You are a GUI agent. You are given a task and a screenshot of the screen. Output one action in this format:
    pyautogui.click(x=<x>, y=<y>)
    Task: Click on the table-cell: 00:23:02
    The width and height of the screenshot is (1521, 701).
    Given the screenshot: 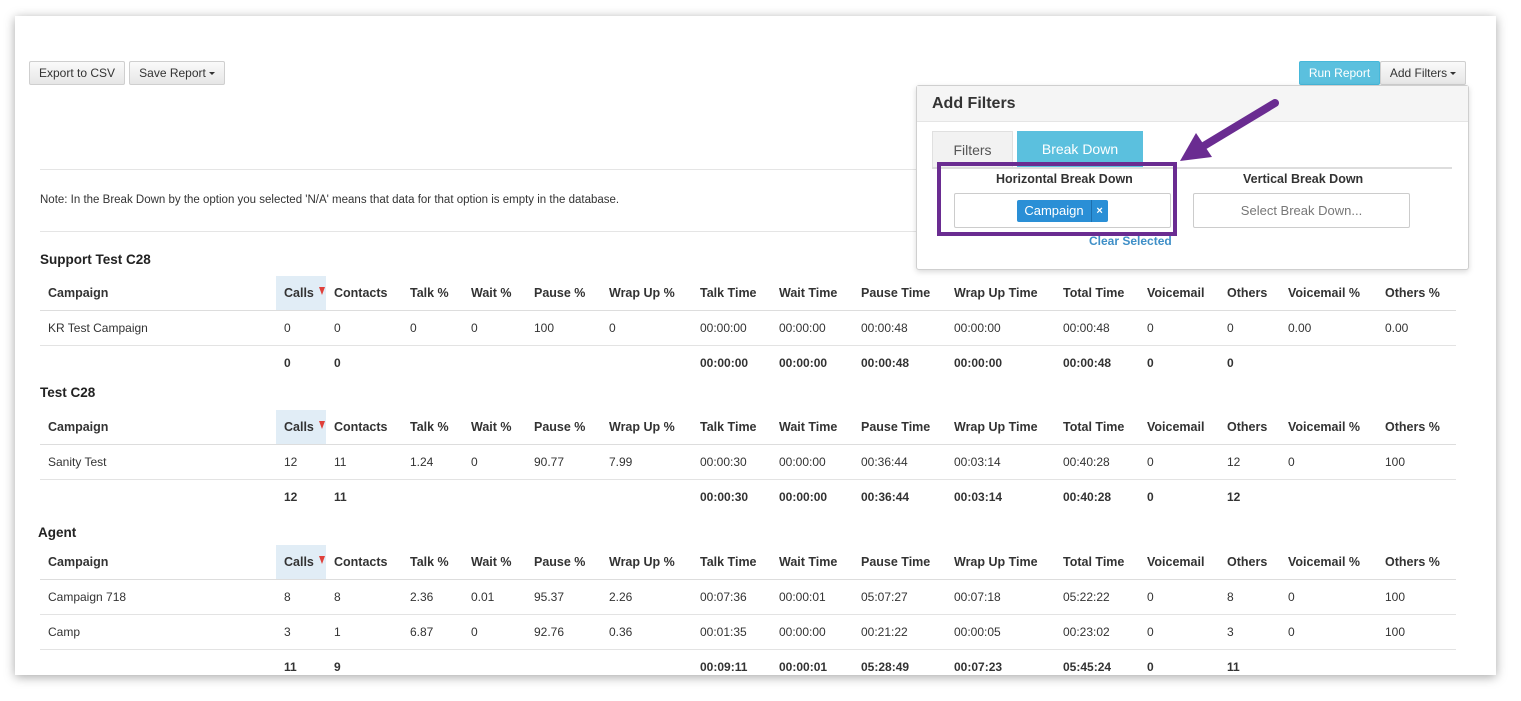 What is the action you would take?
    pyautogui.click(x=1097, y=632)
    